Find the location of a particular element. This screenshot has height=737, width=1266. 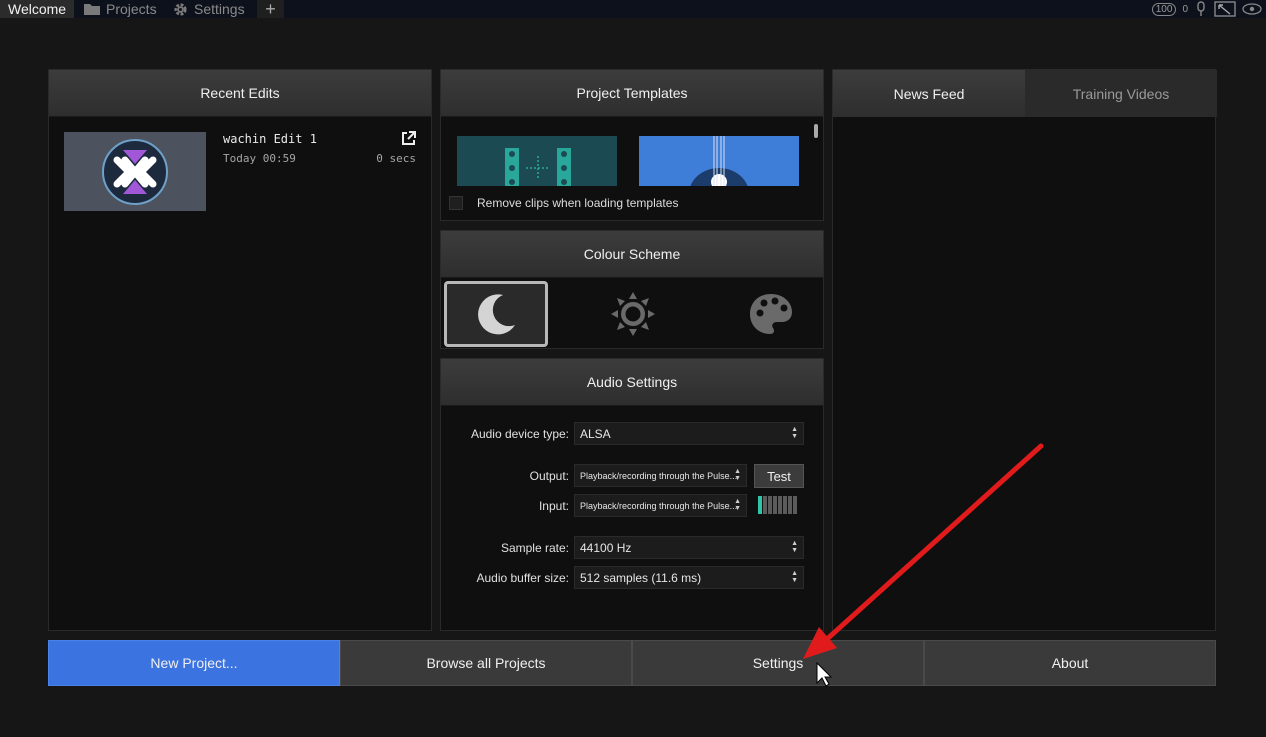

top-tab-bar: Welcome Projects Settings + 100 0 is located at coordinates (633, 9).